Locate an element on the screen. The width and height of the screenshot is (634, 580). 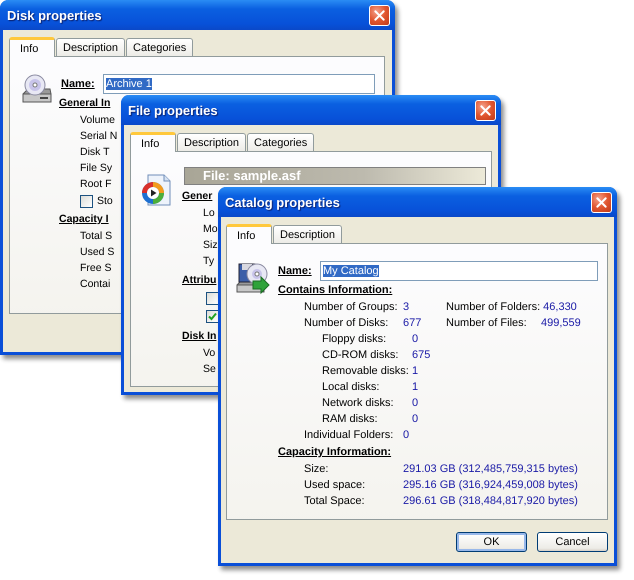
section-heading: Capacity Information: is located at coordinates (335, 452).